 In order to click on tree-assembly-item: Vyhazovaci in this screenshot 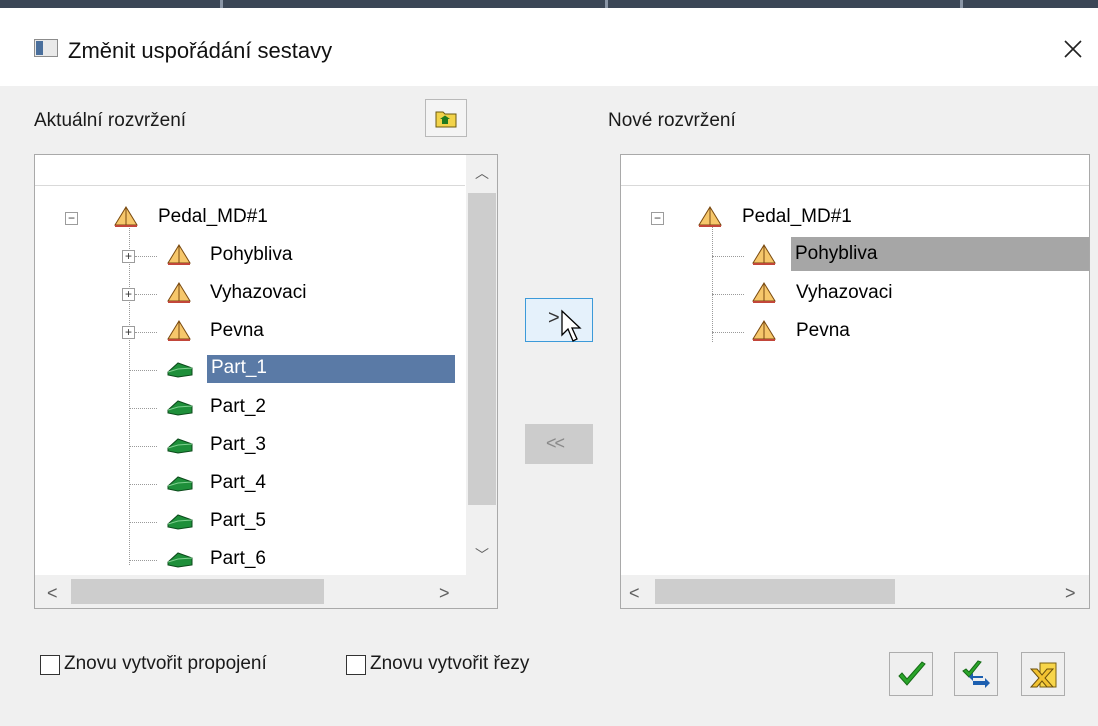, I will do `click(855, 294)`.